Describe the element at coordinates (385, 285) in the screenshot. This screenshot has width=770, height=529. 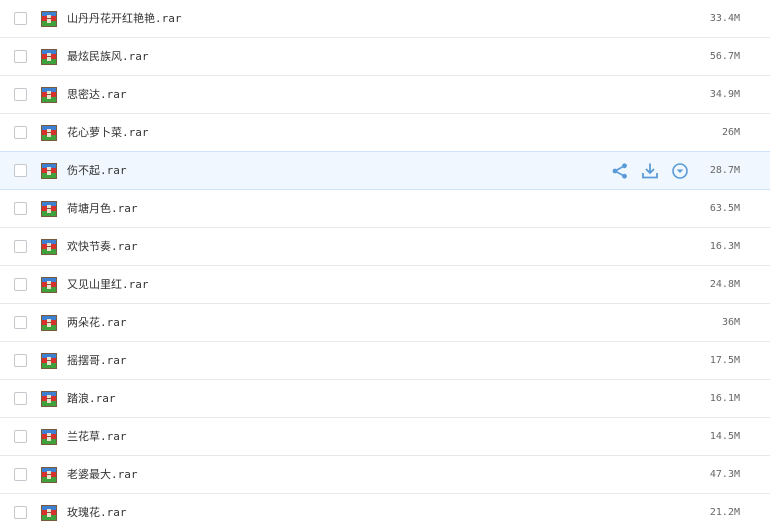
I see `file-row: 又见山里红.rar 24.8M` at that location.